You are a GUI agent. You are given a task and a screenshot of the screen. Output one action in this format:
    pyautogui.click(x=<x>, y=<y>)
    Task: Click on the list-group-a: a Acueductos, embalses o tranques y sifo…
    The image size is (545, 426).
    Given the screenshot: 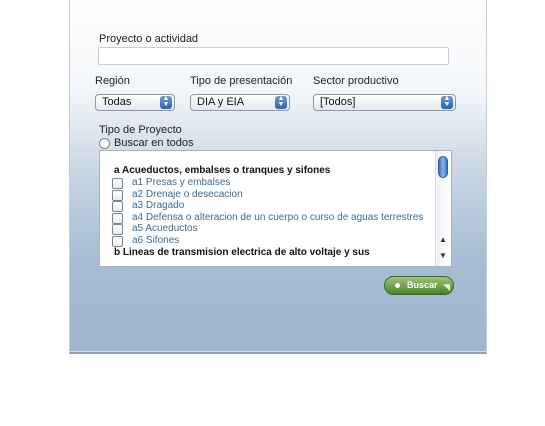 What is the action you would take?
    pyautogui.click(x=222, y=170)
    